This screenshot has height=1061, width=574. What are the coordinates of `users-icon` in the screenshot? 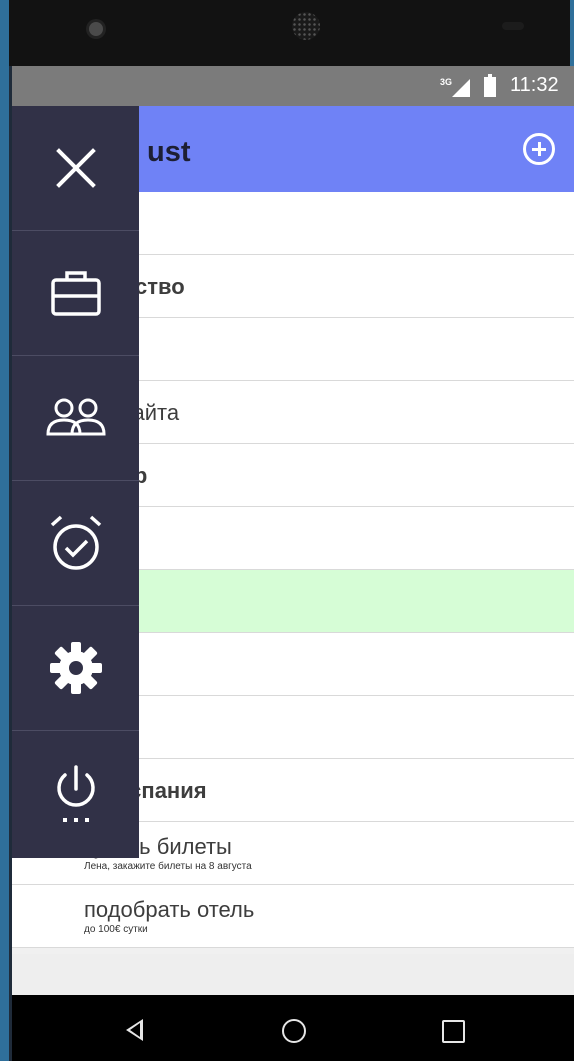 It's located at (75, 417).